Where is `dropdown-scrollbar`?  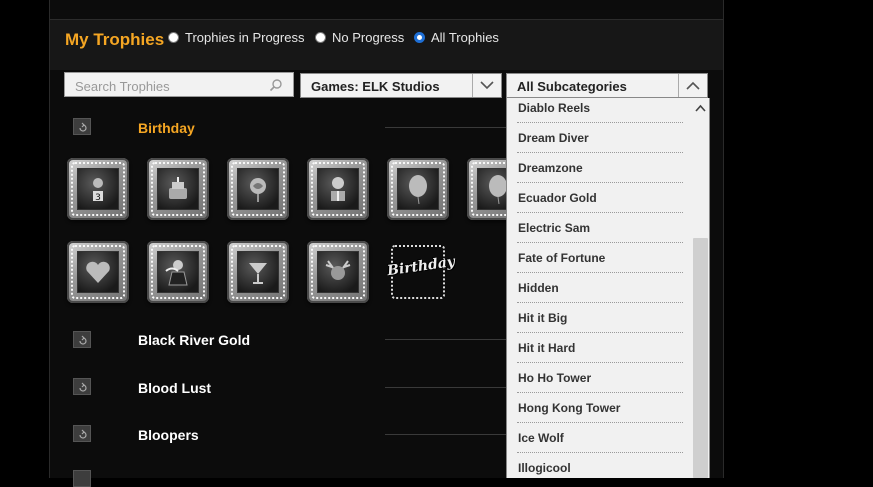 dropdown-scrollbar is located at coordinates (700, 288).